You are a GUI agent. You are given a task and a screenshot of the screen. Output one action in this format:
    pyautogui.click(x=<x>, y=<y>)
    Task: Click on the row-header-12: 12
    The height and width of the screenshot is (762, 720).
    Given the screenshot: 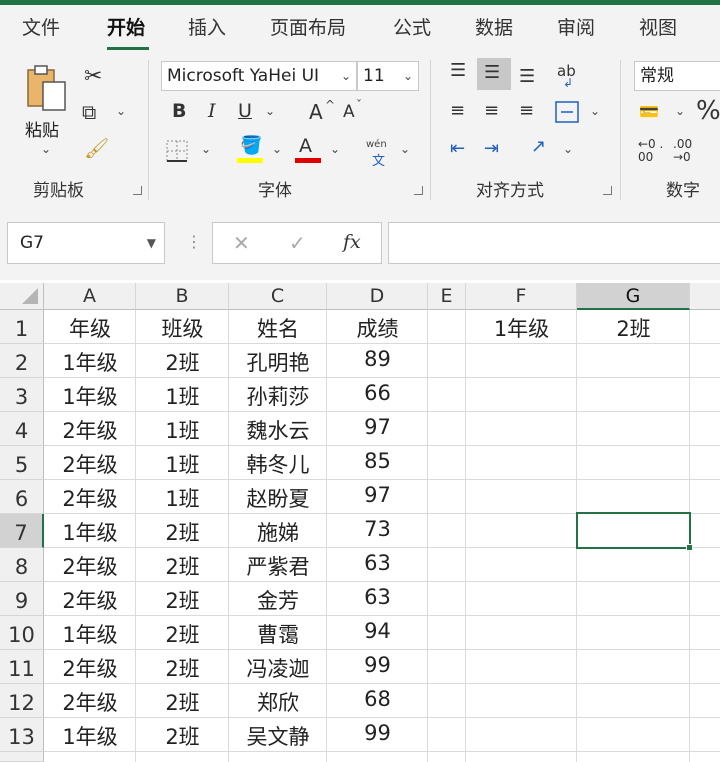 What is the action you would take?
    pyautogui.click(x=22, y=701)
    